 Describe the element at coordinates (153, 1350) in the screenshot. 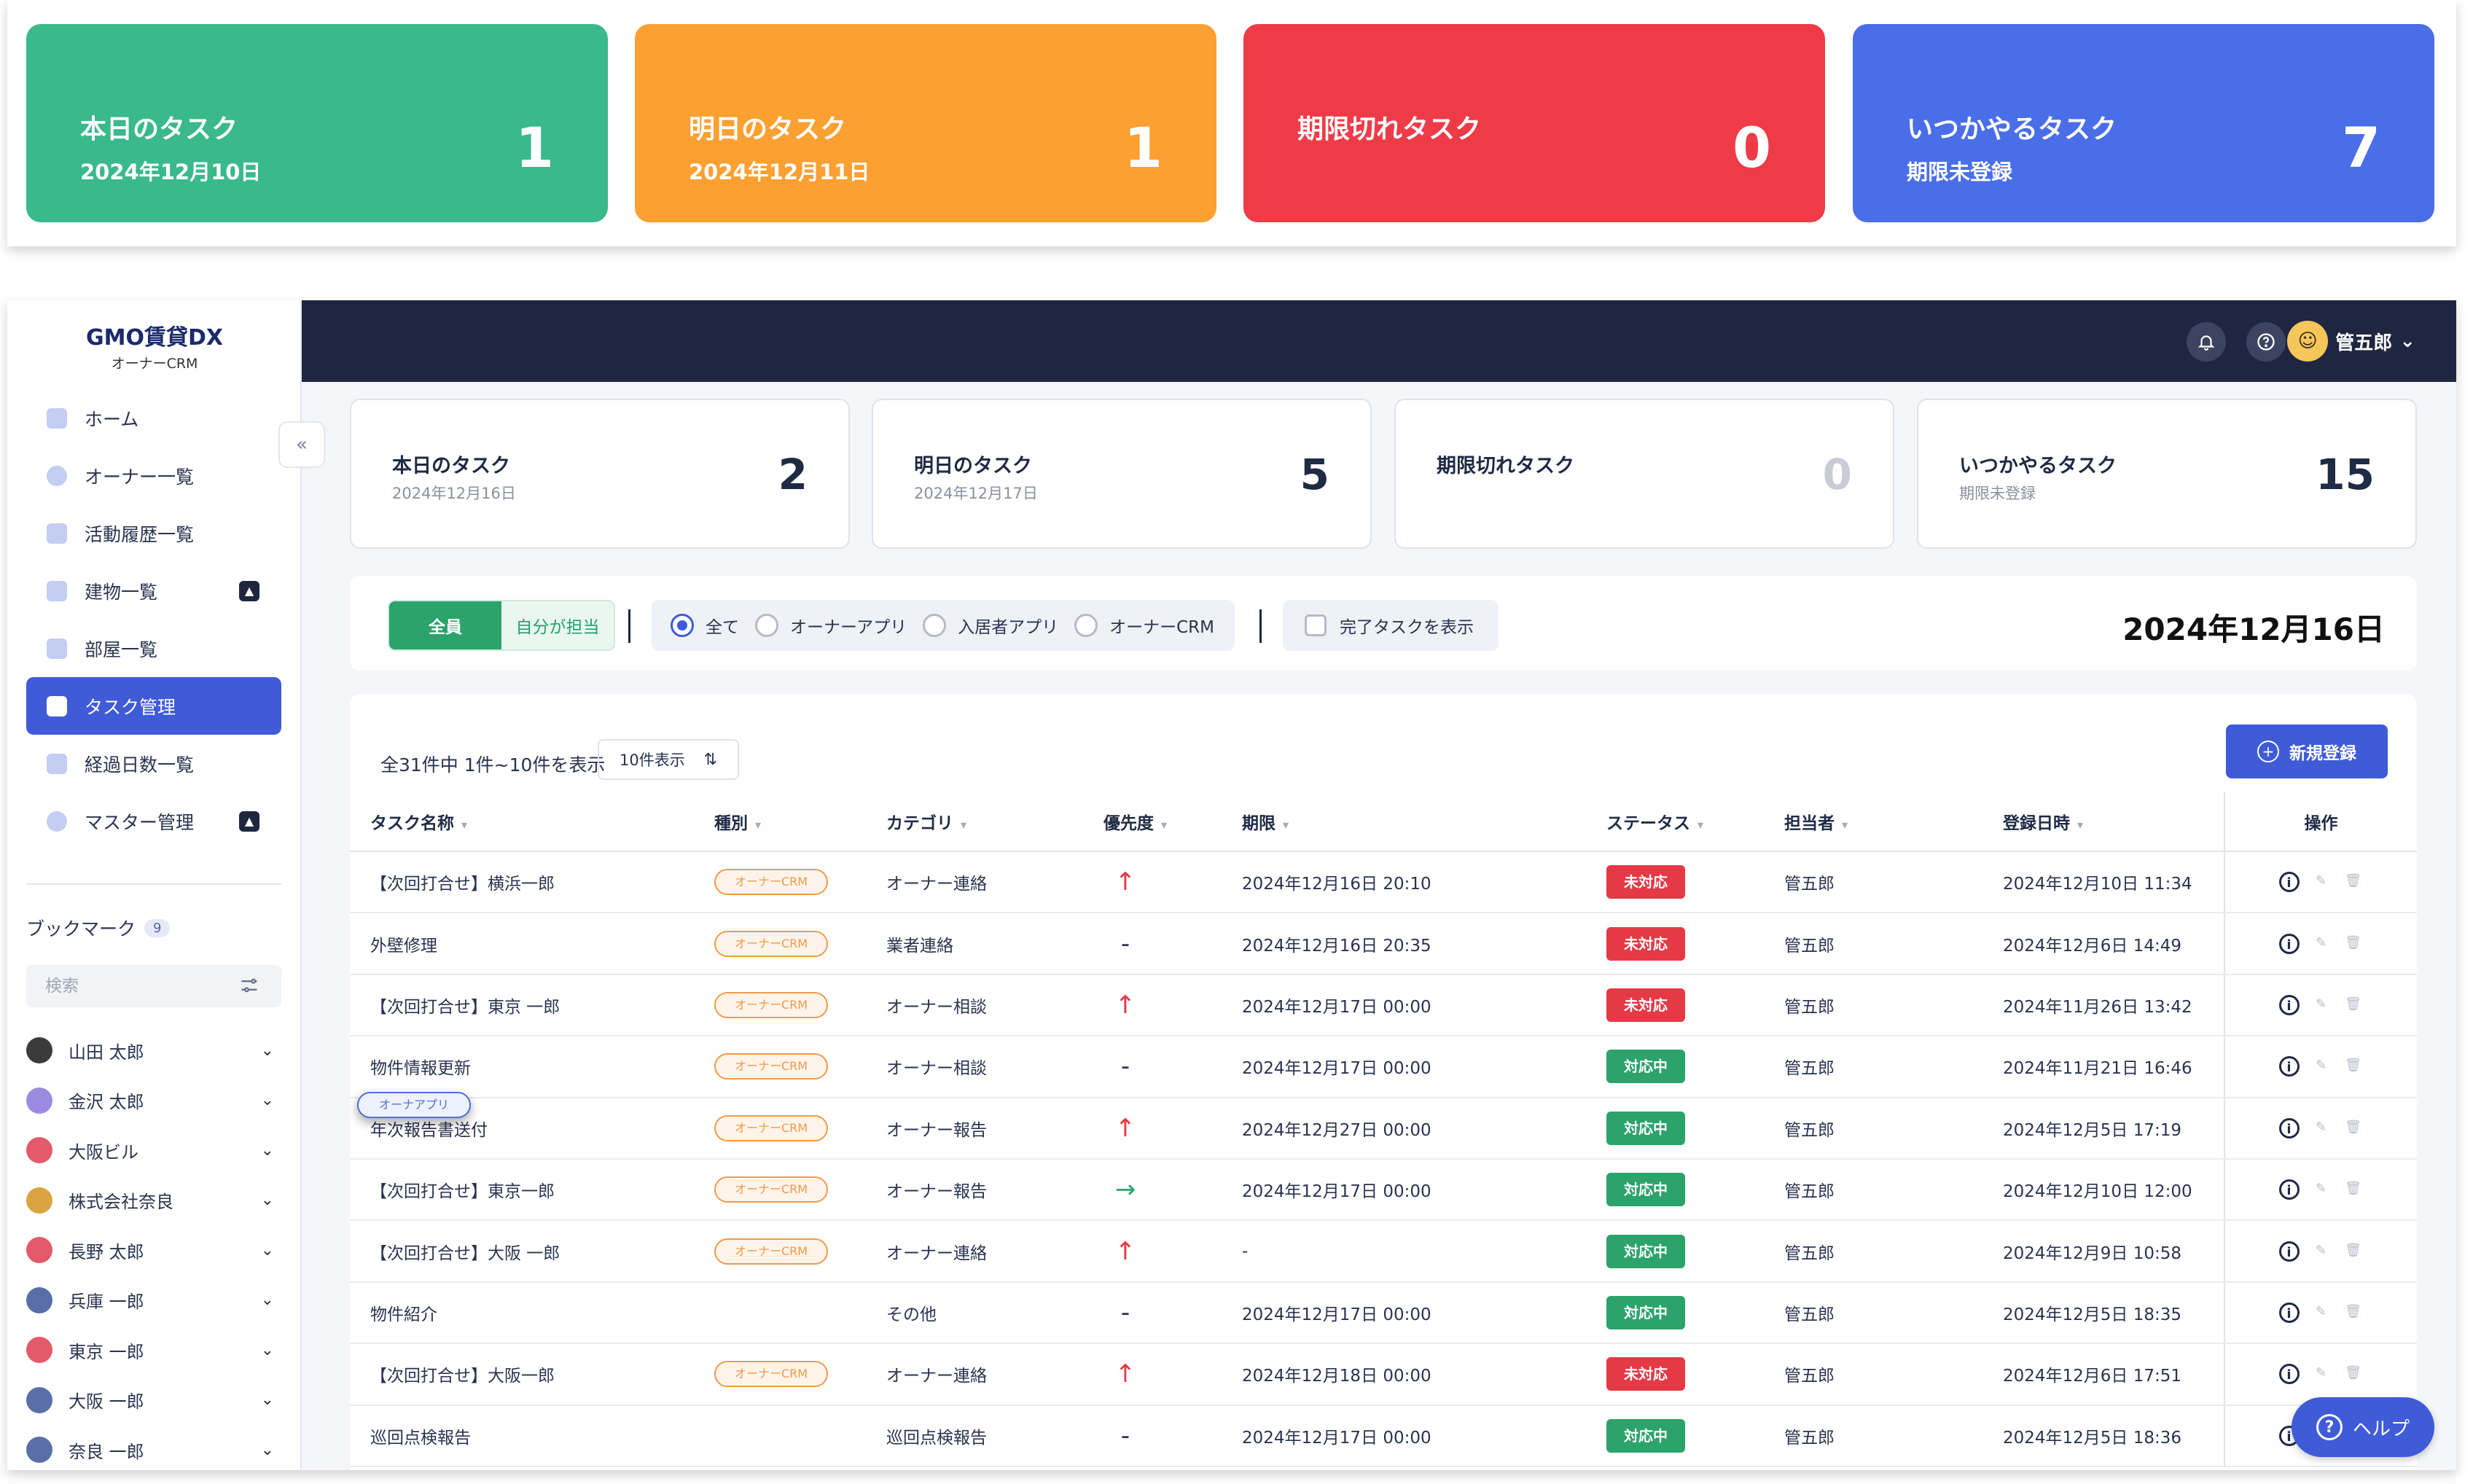

I see `bookmark-item: 東京 一郎 ⌄` at that location.